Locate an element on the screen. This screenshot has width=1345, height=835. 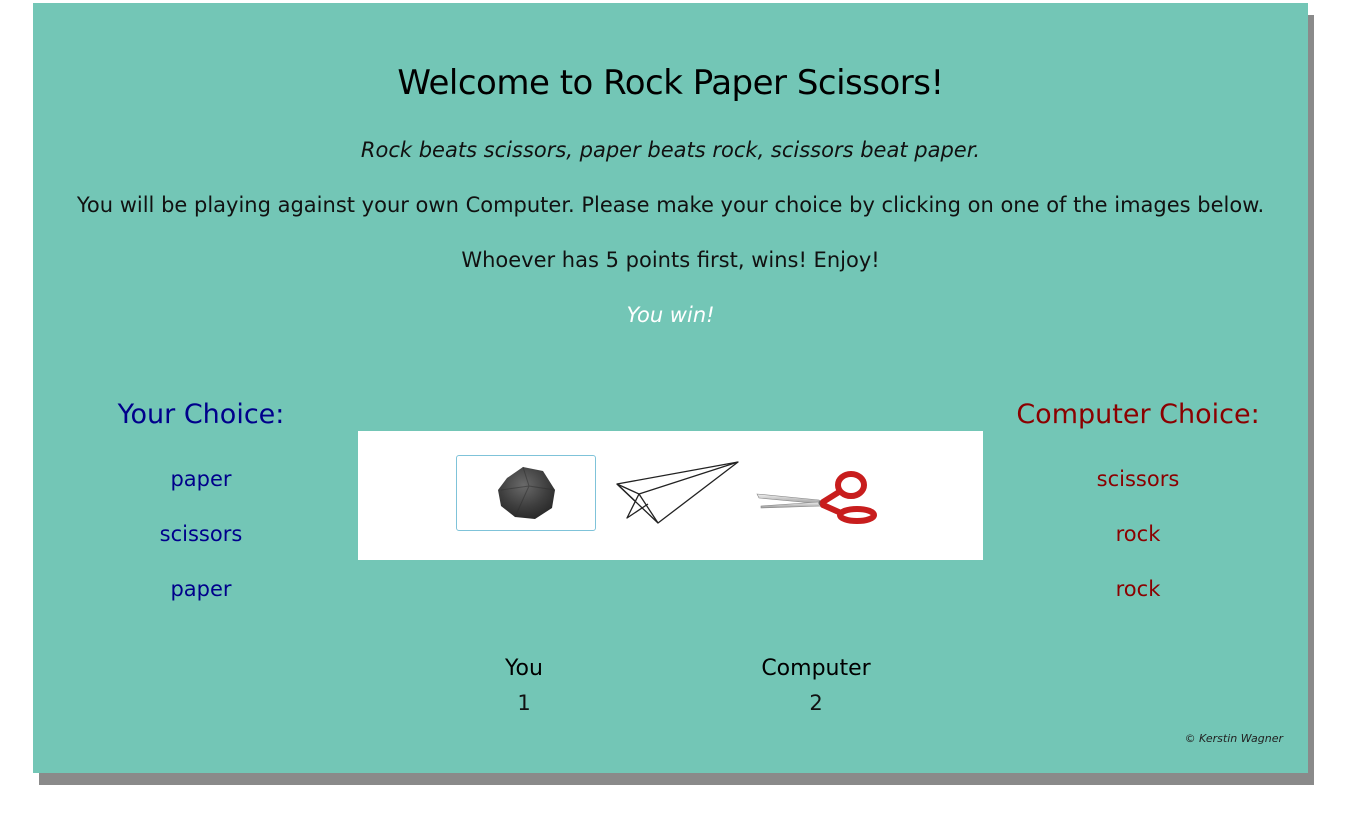
paper-choice-button is located at coordinates (674, 493).